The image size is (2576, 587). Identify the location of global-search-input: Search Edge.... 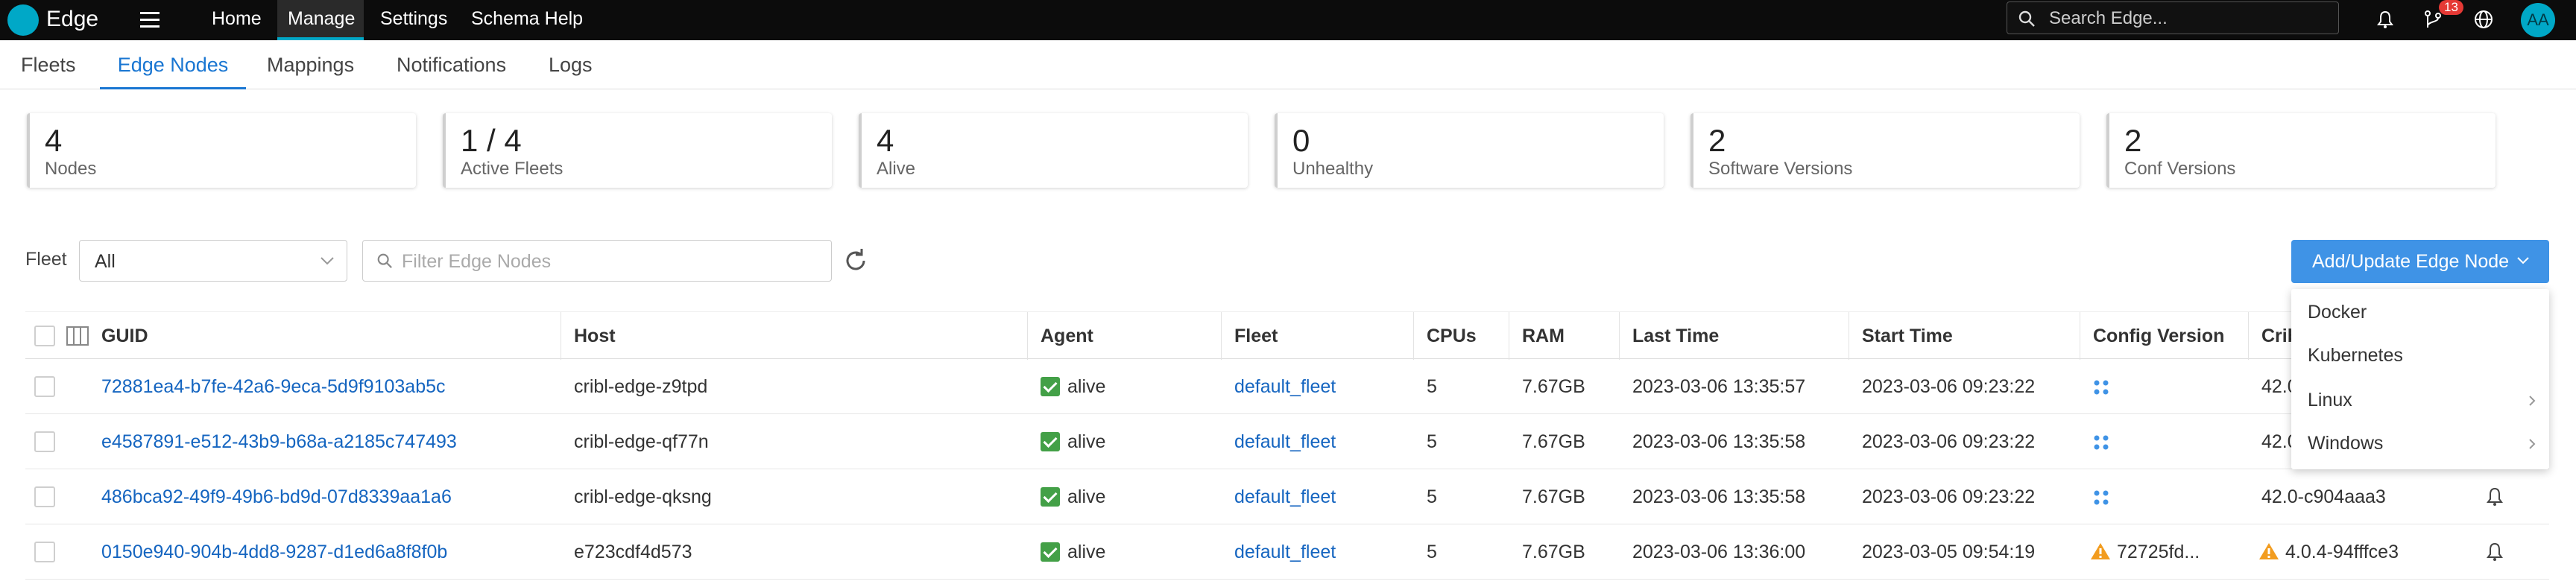
(2173, 17).